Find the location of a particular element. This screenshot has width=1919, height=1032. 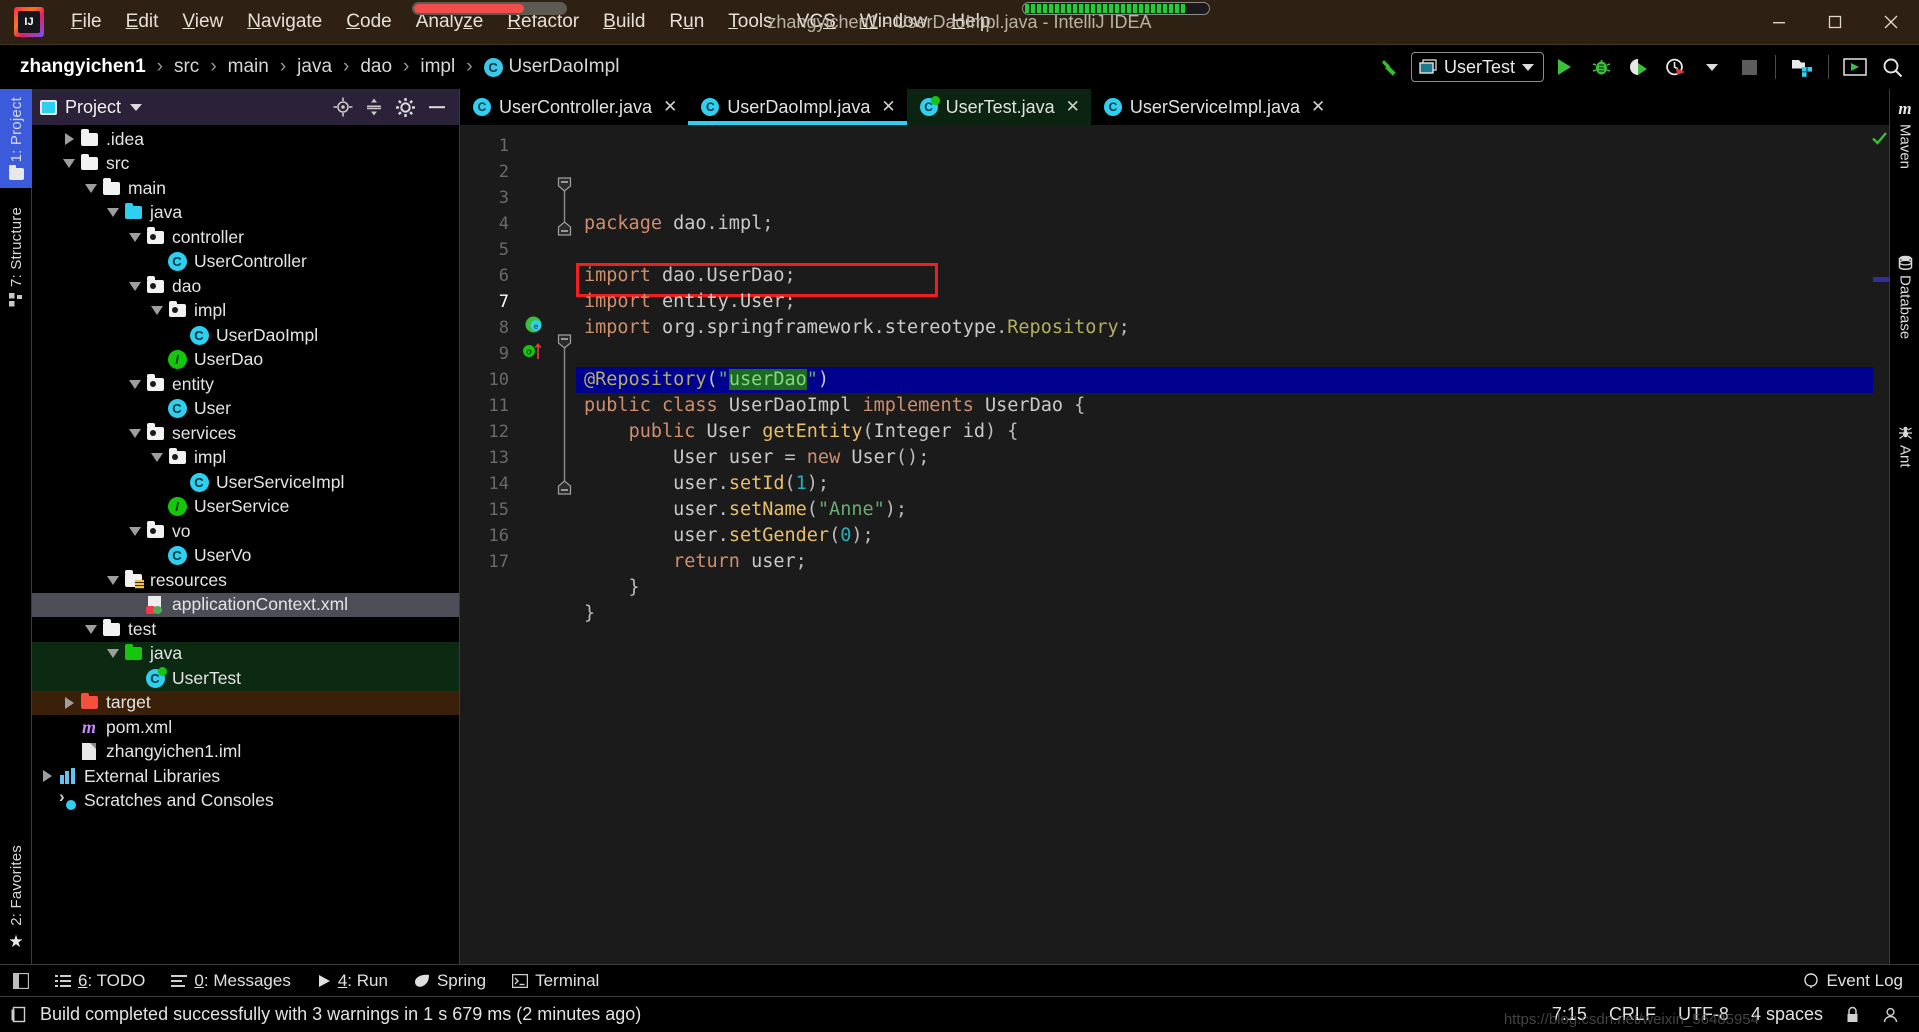

tool-window-terminal: Terminal is located at coordinates (555, 981).